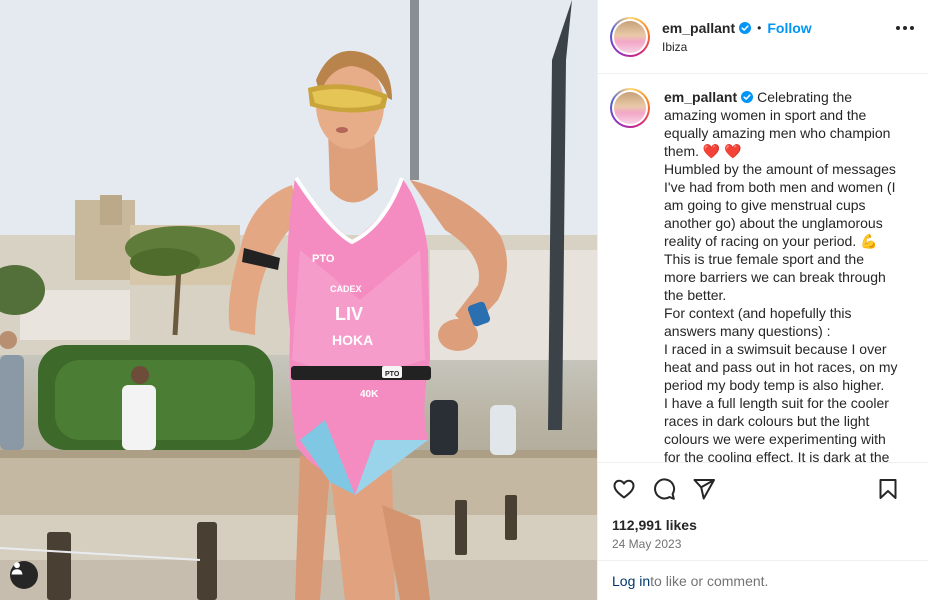 The height and width of the screenshot is (600, 928). I want to click on comment-bar: Log in to like or comment., so click(763, 580).